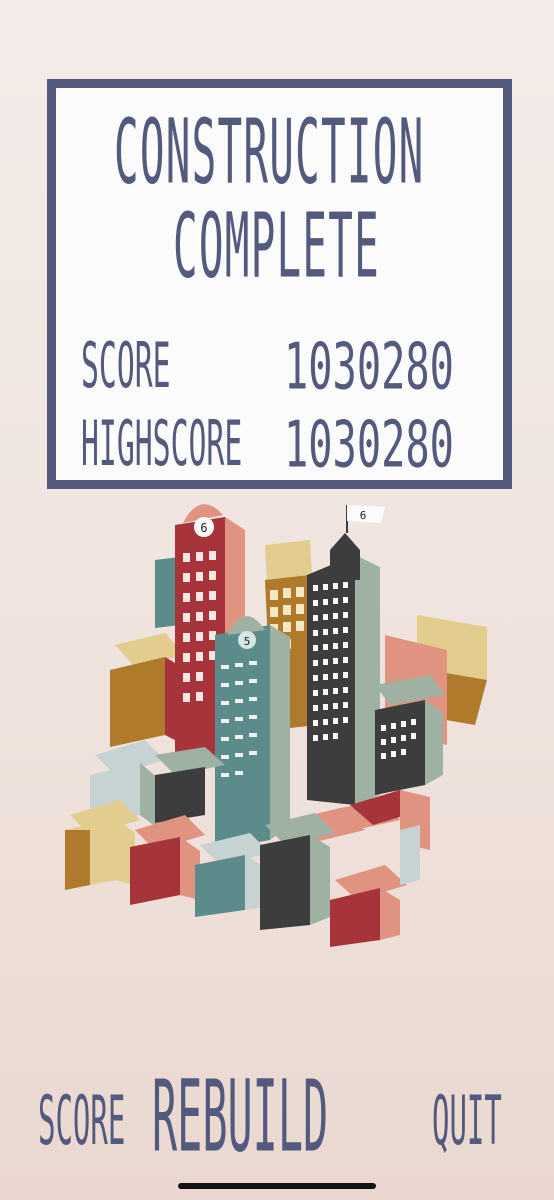  I want to click on tower-charcoal: 6, so click(346, 655).